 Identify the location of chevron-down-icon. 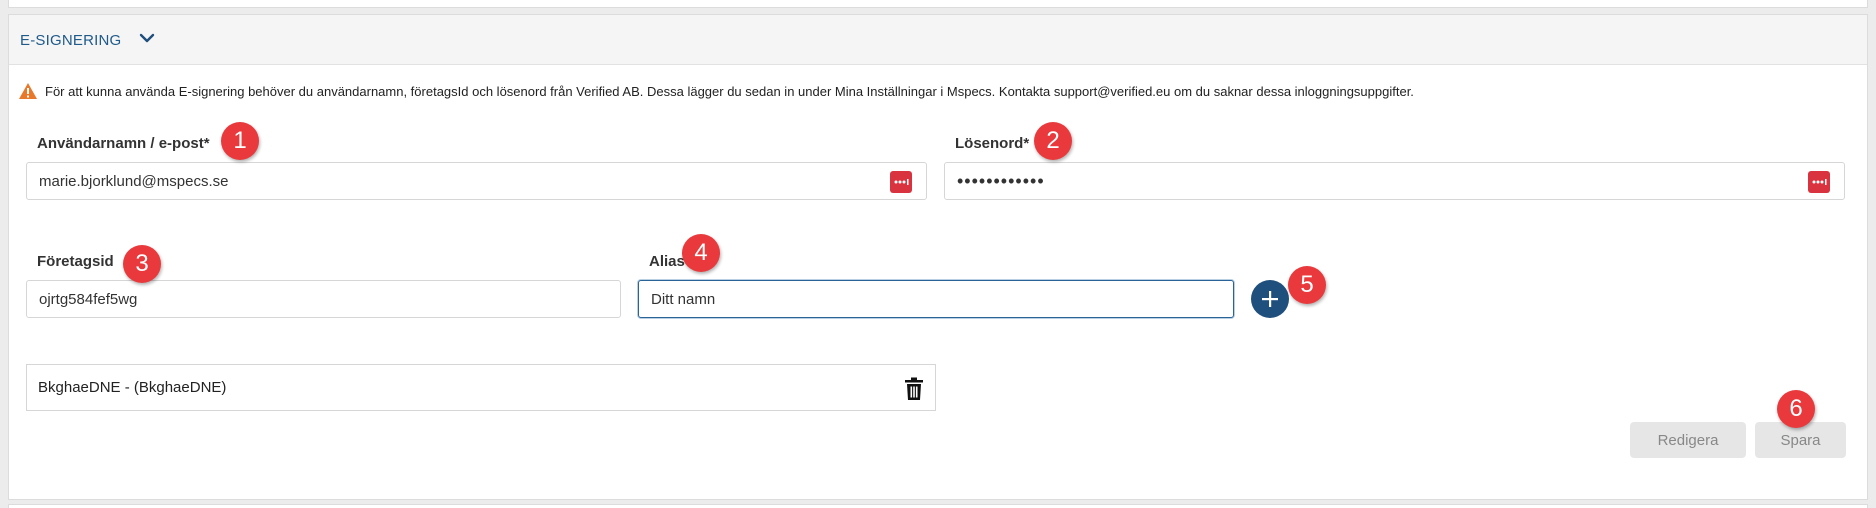
(147, 39).